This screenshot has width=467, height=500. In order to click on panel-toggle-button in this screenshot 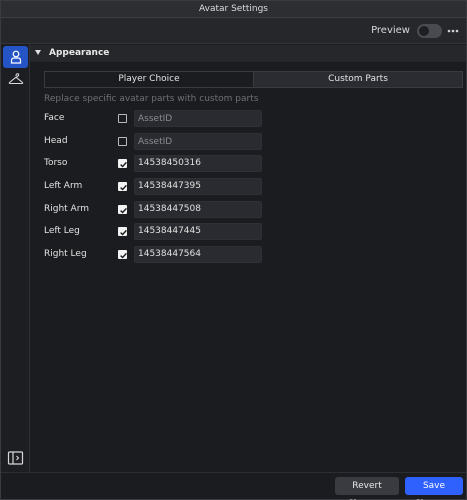, I will do `click(15, 458)`.